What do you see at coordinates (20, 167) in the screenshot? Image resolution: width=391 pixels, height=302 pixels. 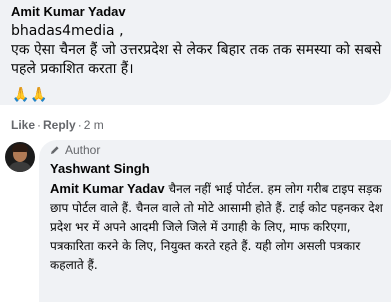 I see `avatar-body` at bounding box center [20, 167].